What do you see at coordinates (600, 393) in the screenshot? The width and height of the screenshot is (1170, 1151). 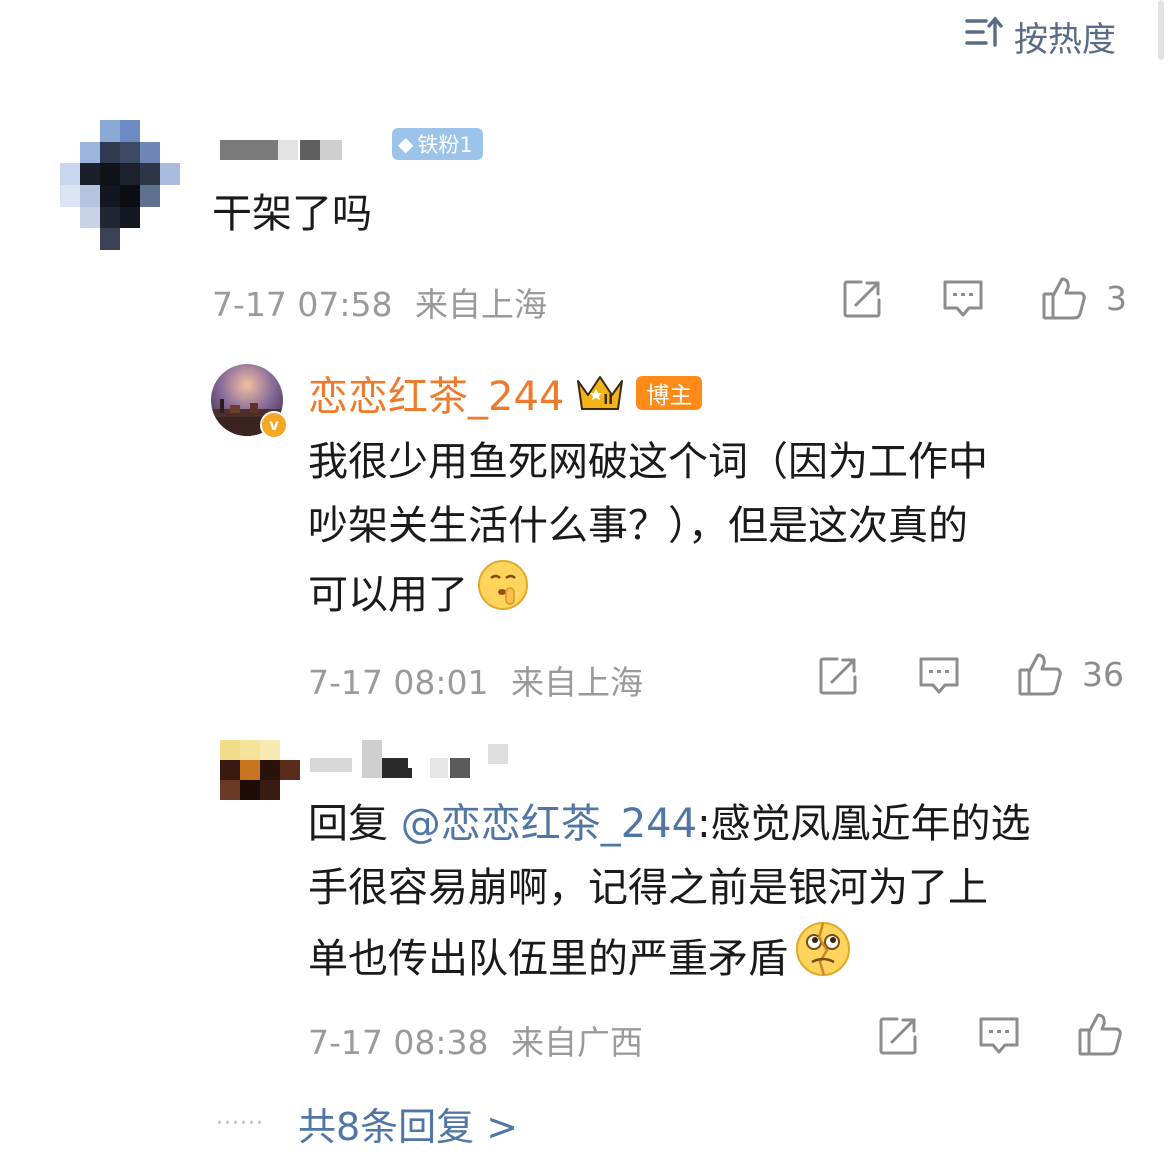 I see `crown-icon: II` at bounding box center [600, 393].